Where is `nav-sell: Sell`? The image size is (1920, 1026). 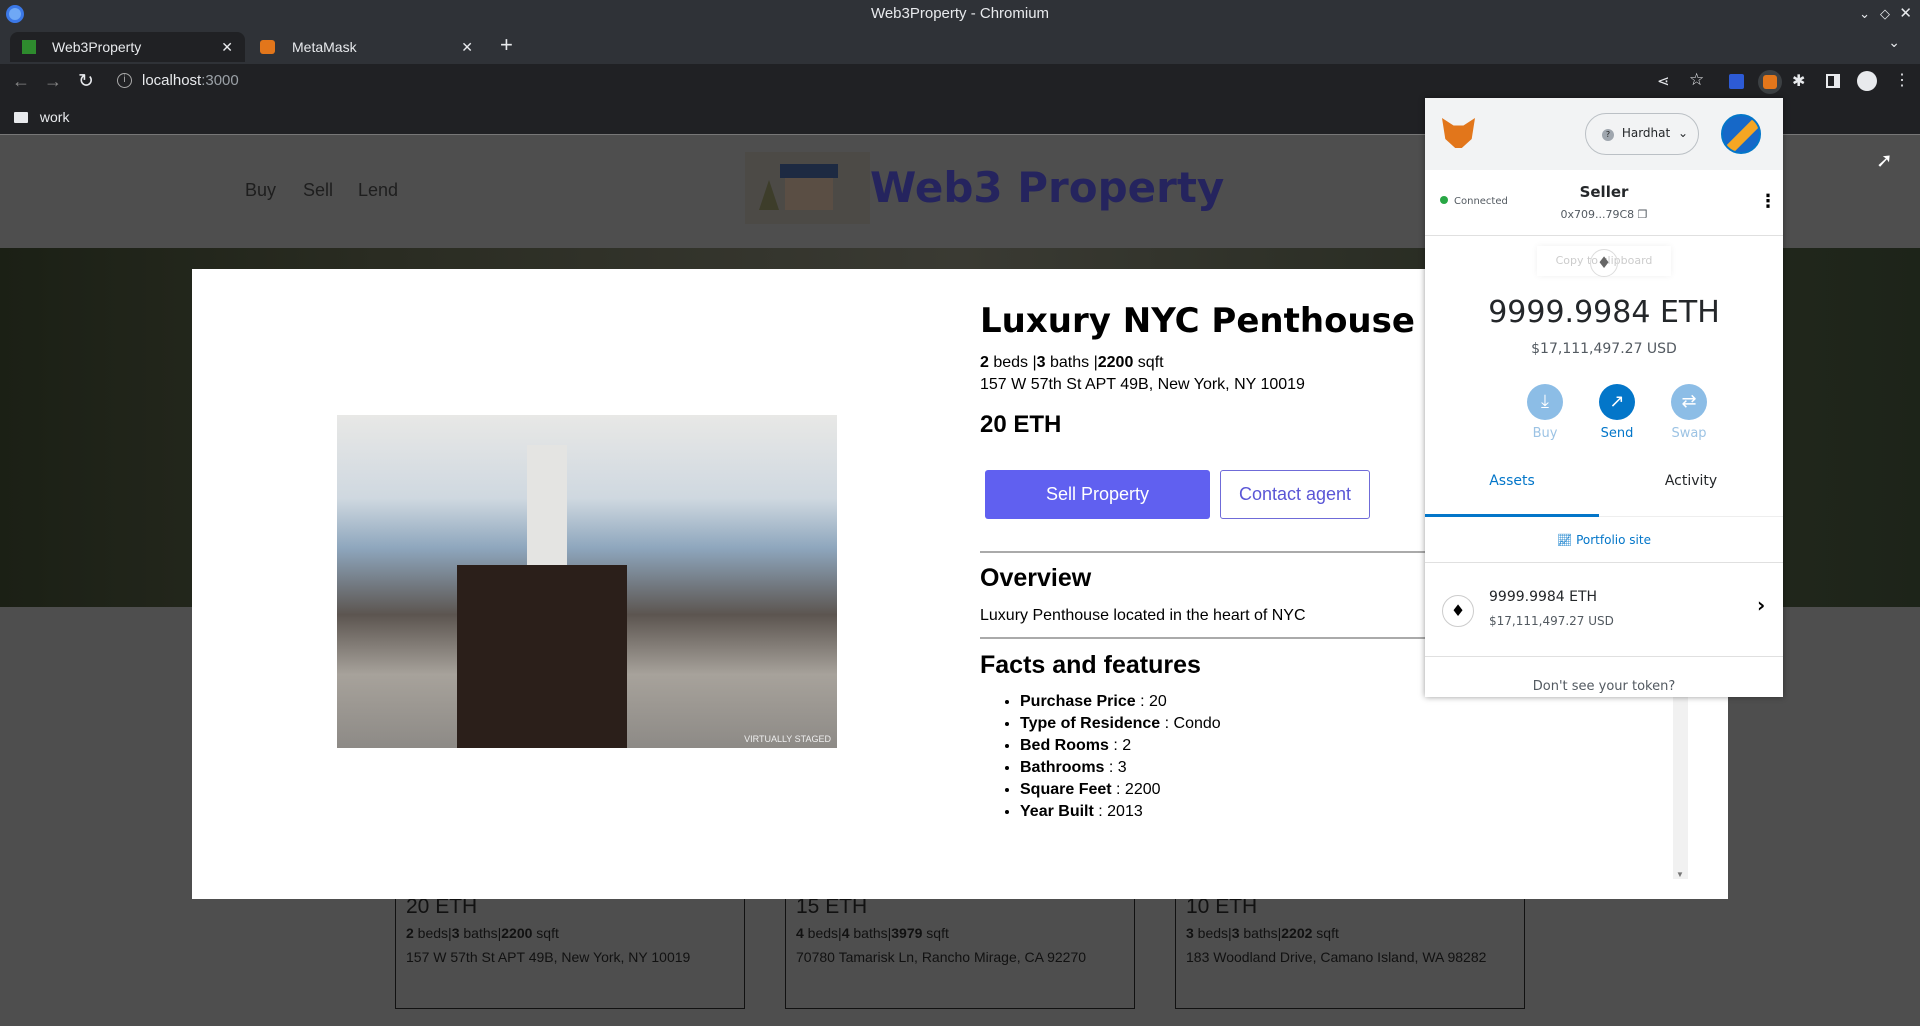
nav-sell: Sell is located at coordinates (318, 190).